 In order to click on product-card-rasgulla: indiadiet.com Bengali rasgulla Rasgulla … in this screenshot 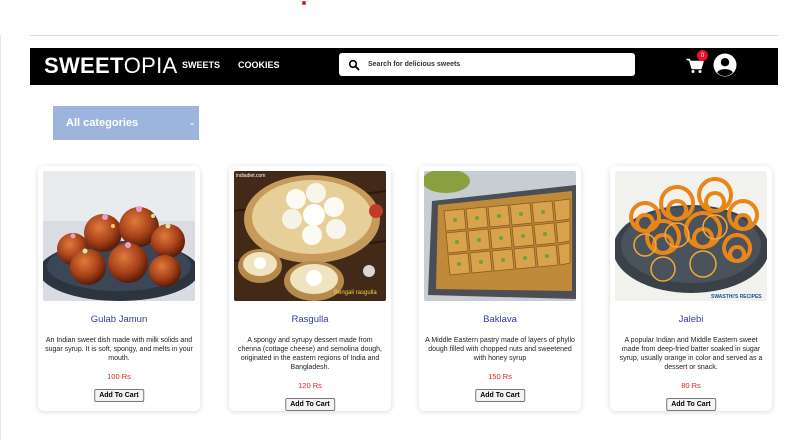, I will do `click(310, 288)`.